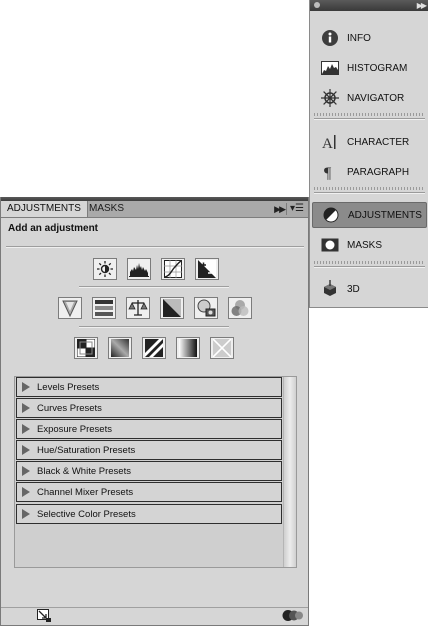 The image size is (428, 627). I want to click on character-icon: A, so click(330, 142).